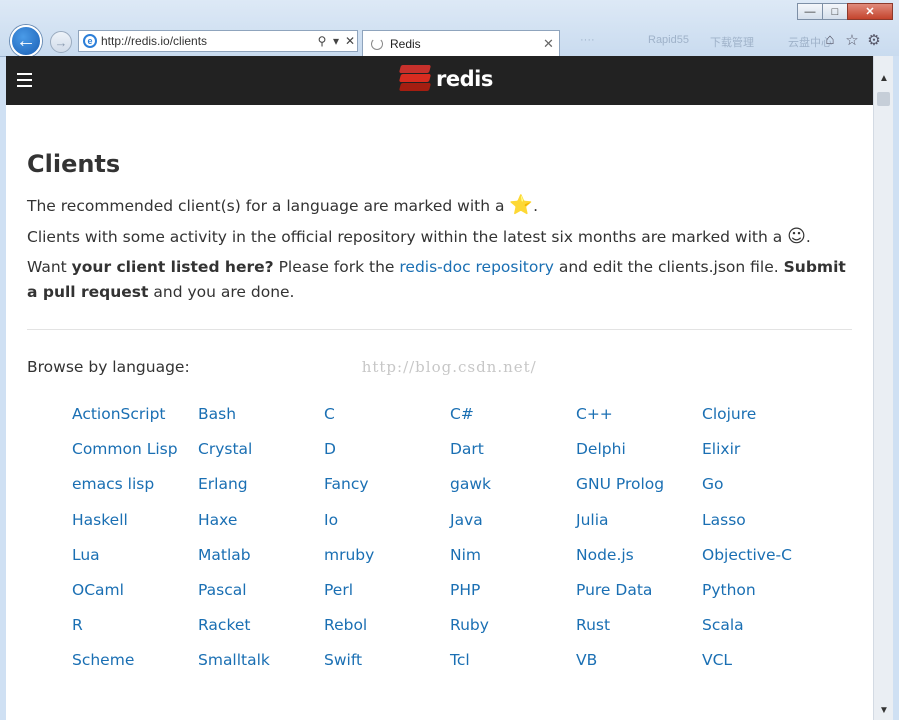  What do you see at coordinates (551, 44) in the screenshot?
I see `close-tab-icon: ✕` at bounding box center [551, 44].